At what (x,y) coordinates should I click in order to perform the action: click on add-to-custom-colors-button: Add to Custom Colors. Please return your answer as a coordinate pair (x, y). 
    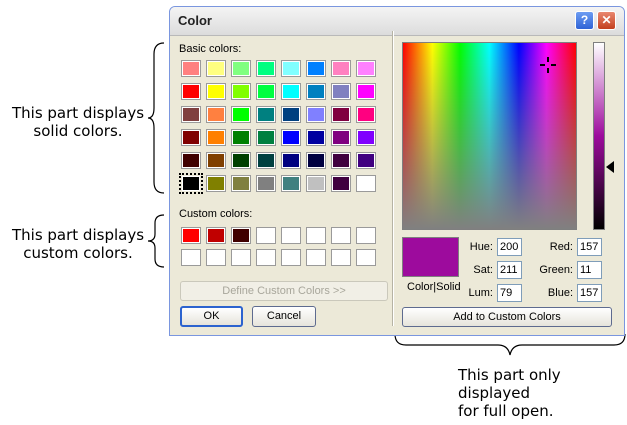
    Looking at the image, I should click on (507, 317).